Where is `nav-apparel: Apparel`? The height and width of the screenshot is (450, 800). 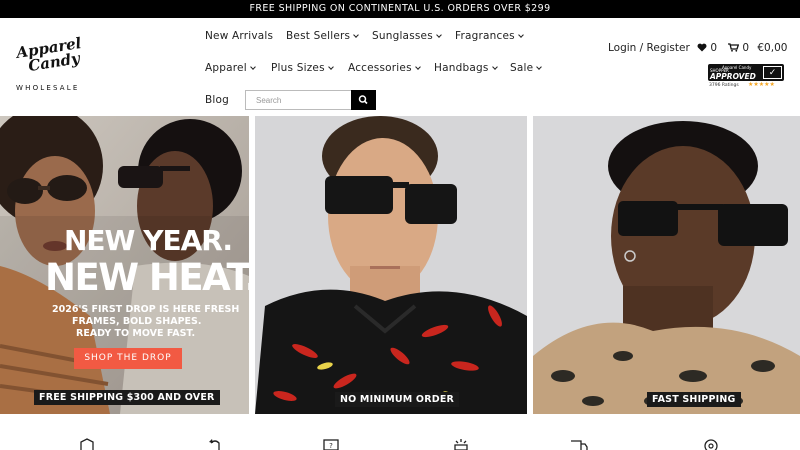
nav-apparel: Apparel is located at coordinates (230, 68).